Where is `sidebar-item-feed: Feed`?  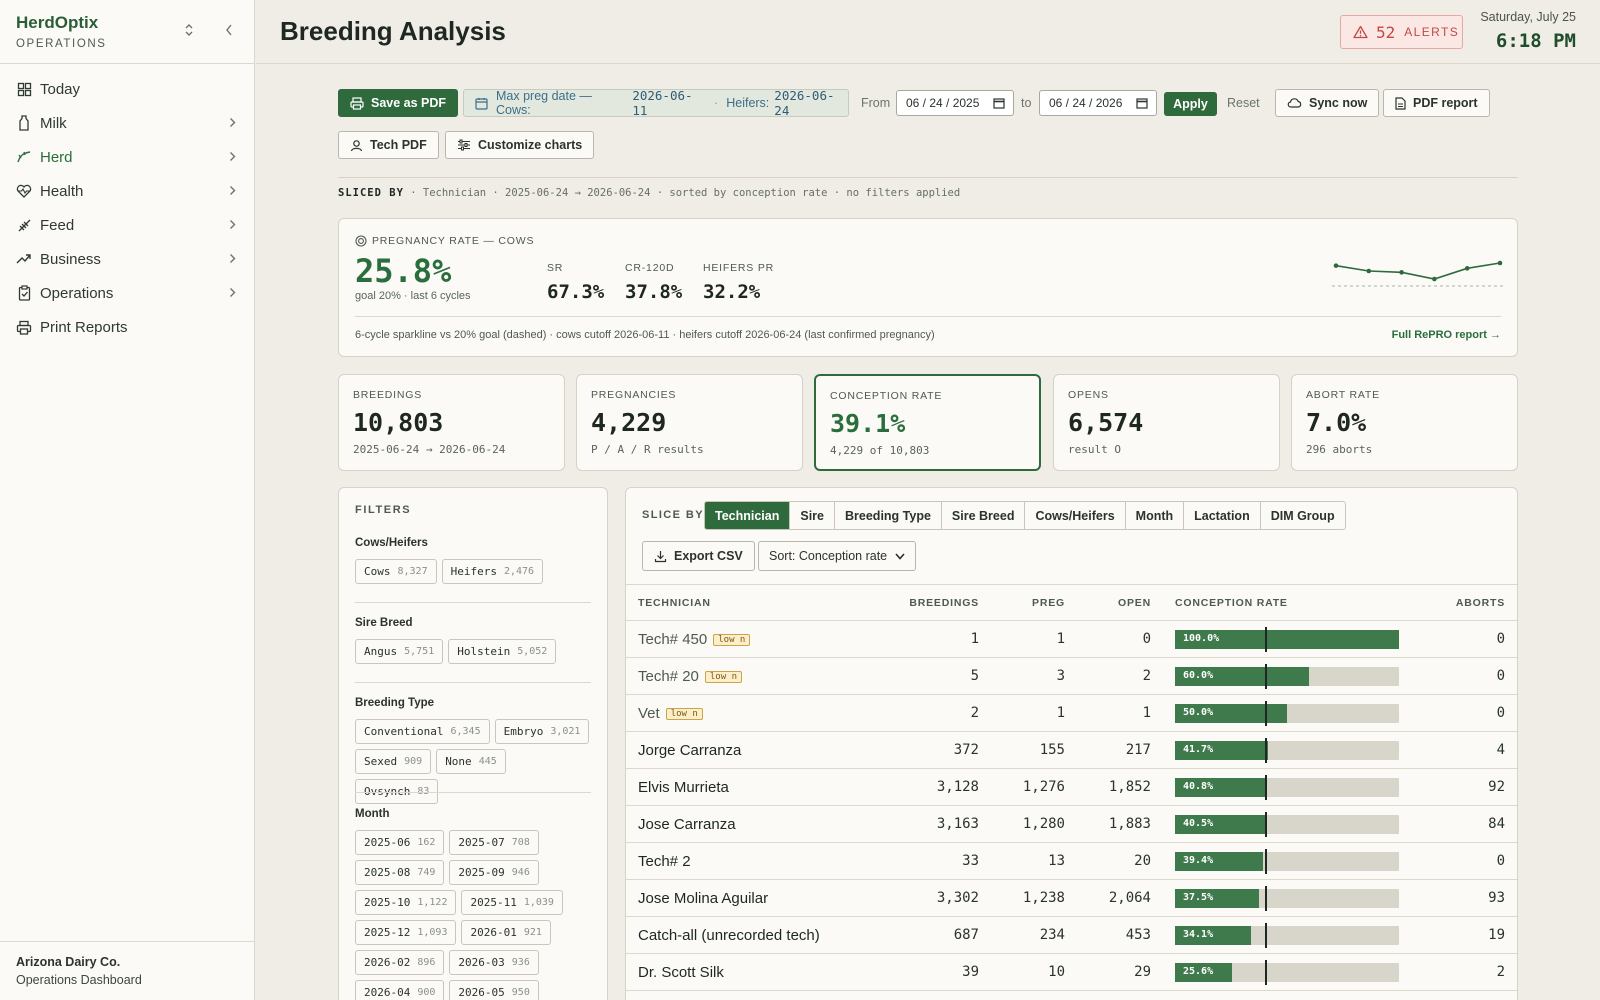
sidebar-item-feed: Feed is located at coordinates (127, 225).